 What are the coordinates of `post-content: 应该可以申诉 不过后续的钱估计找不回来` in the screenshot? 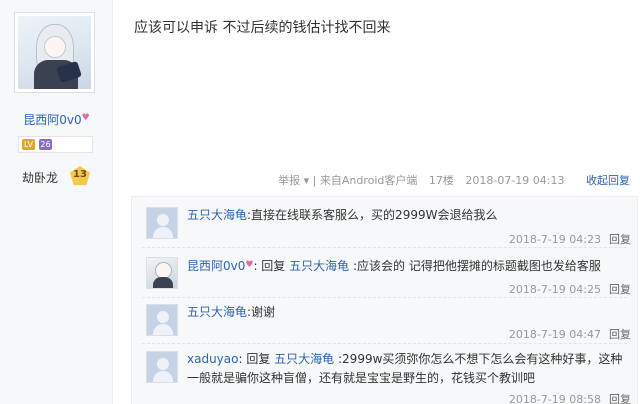 It's located at (262, 28).